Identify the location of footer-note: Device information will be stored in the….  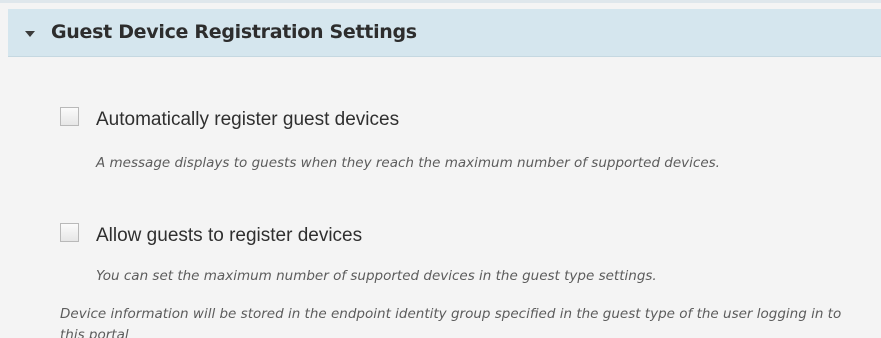
(451, 322).